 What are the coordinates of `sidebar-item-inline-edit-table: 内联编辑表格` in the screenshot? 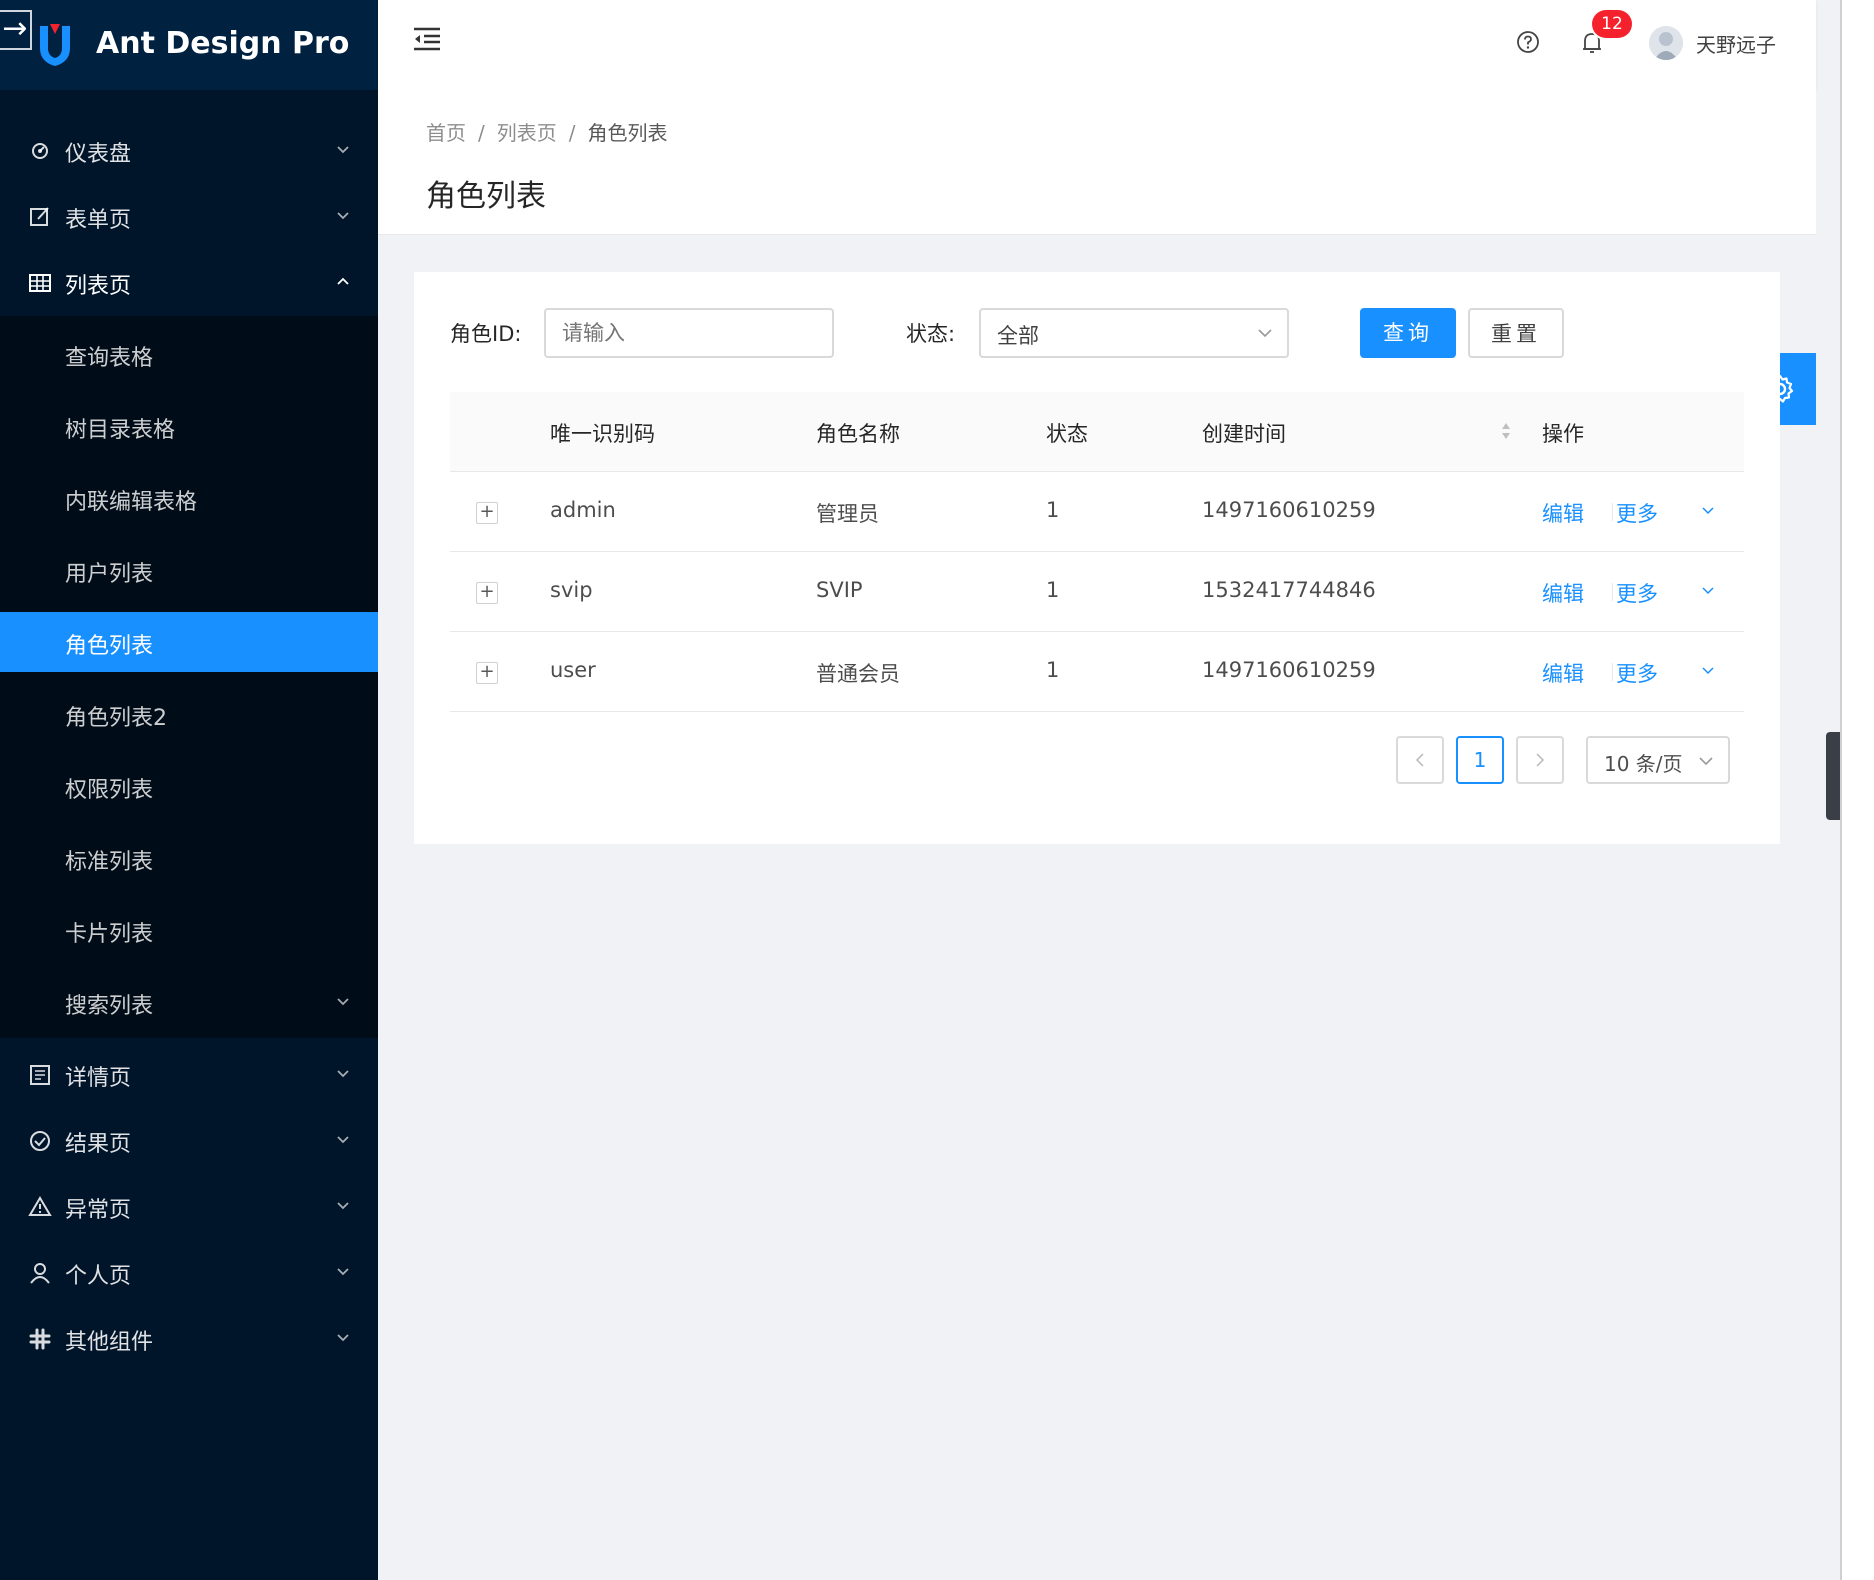 It's located at (189, 498).